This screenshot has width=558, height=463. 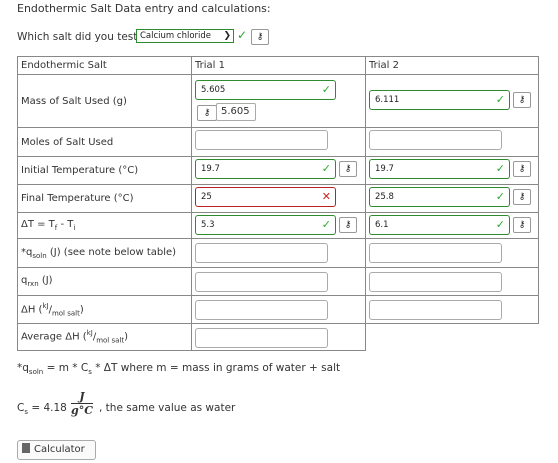 What do you see at coordinates (435, 253) in the screenshot?
I see `trial2-qsoln-input` at bounding box center [435, 253].